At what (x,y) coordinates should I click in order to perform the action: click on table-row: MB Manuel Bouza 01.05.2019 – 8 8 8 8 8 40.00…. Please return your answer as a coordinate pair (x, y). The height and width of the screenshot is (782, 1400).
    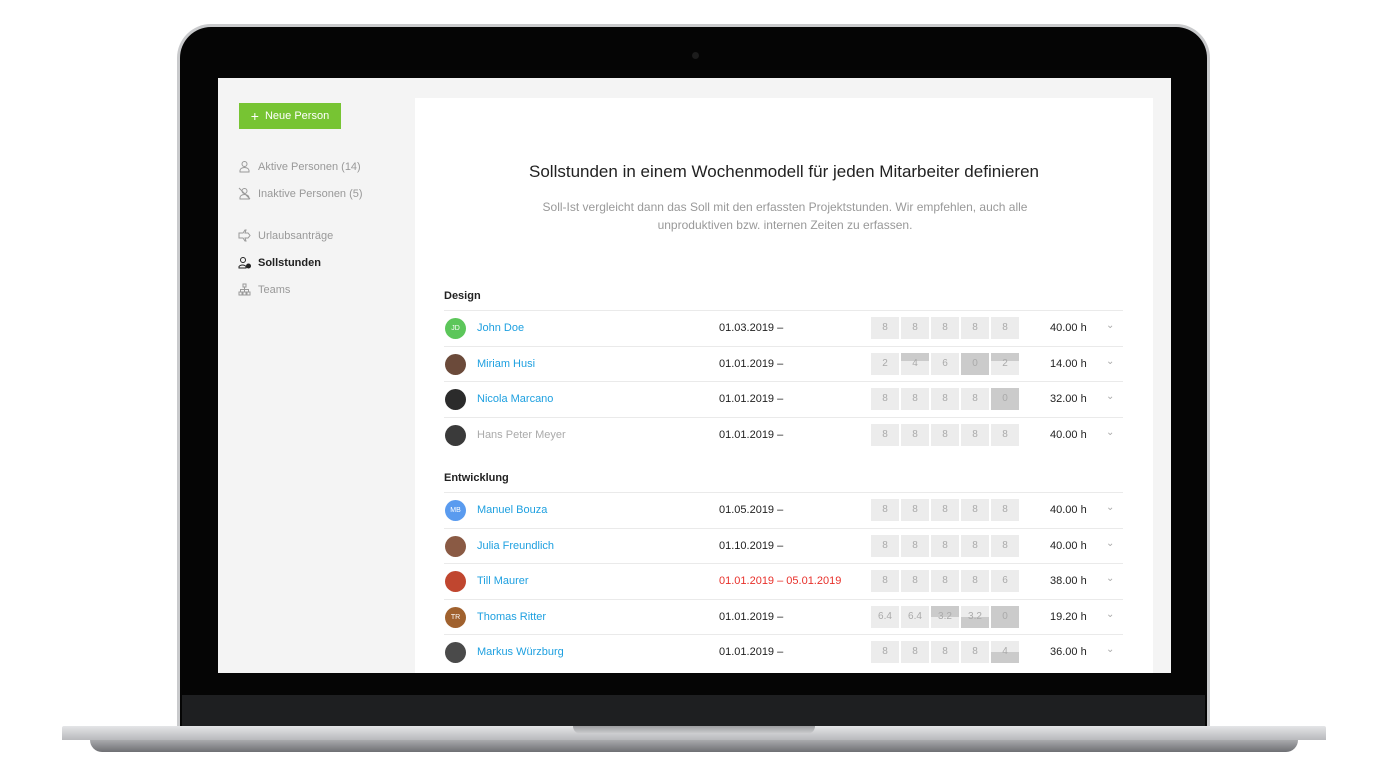
    Looking at the image, I should click on (783, 510).